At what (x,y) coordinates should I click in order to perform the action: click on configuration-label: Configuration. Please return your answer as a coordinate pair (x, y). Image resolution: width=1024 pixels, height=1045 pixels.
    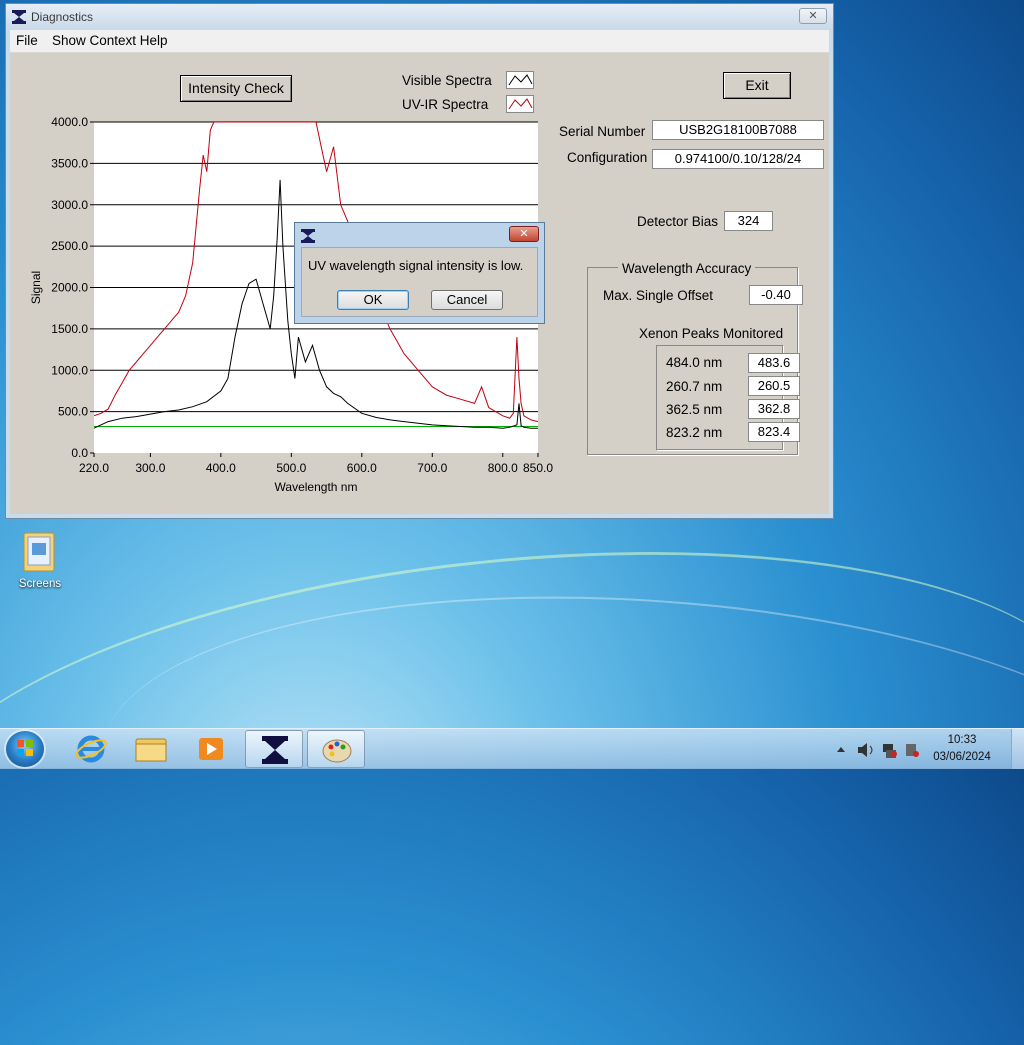
    Looking at the image, I should click on (607, 157).